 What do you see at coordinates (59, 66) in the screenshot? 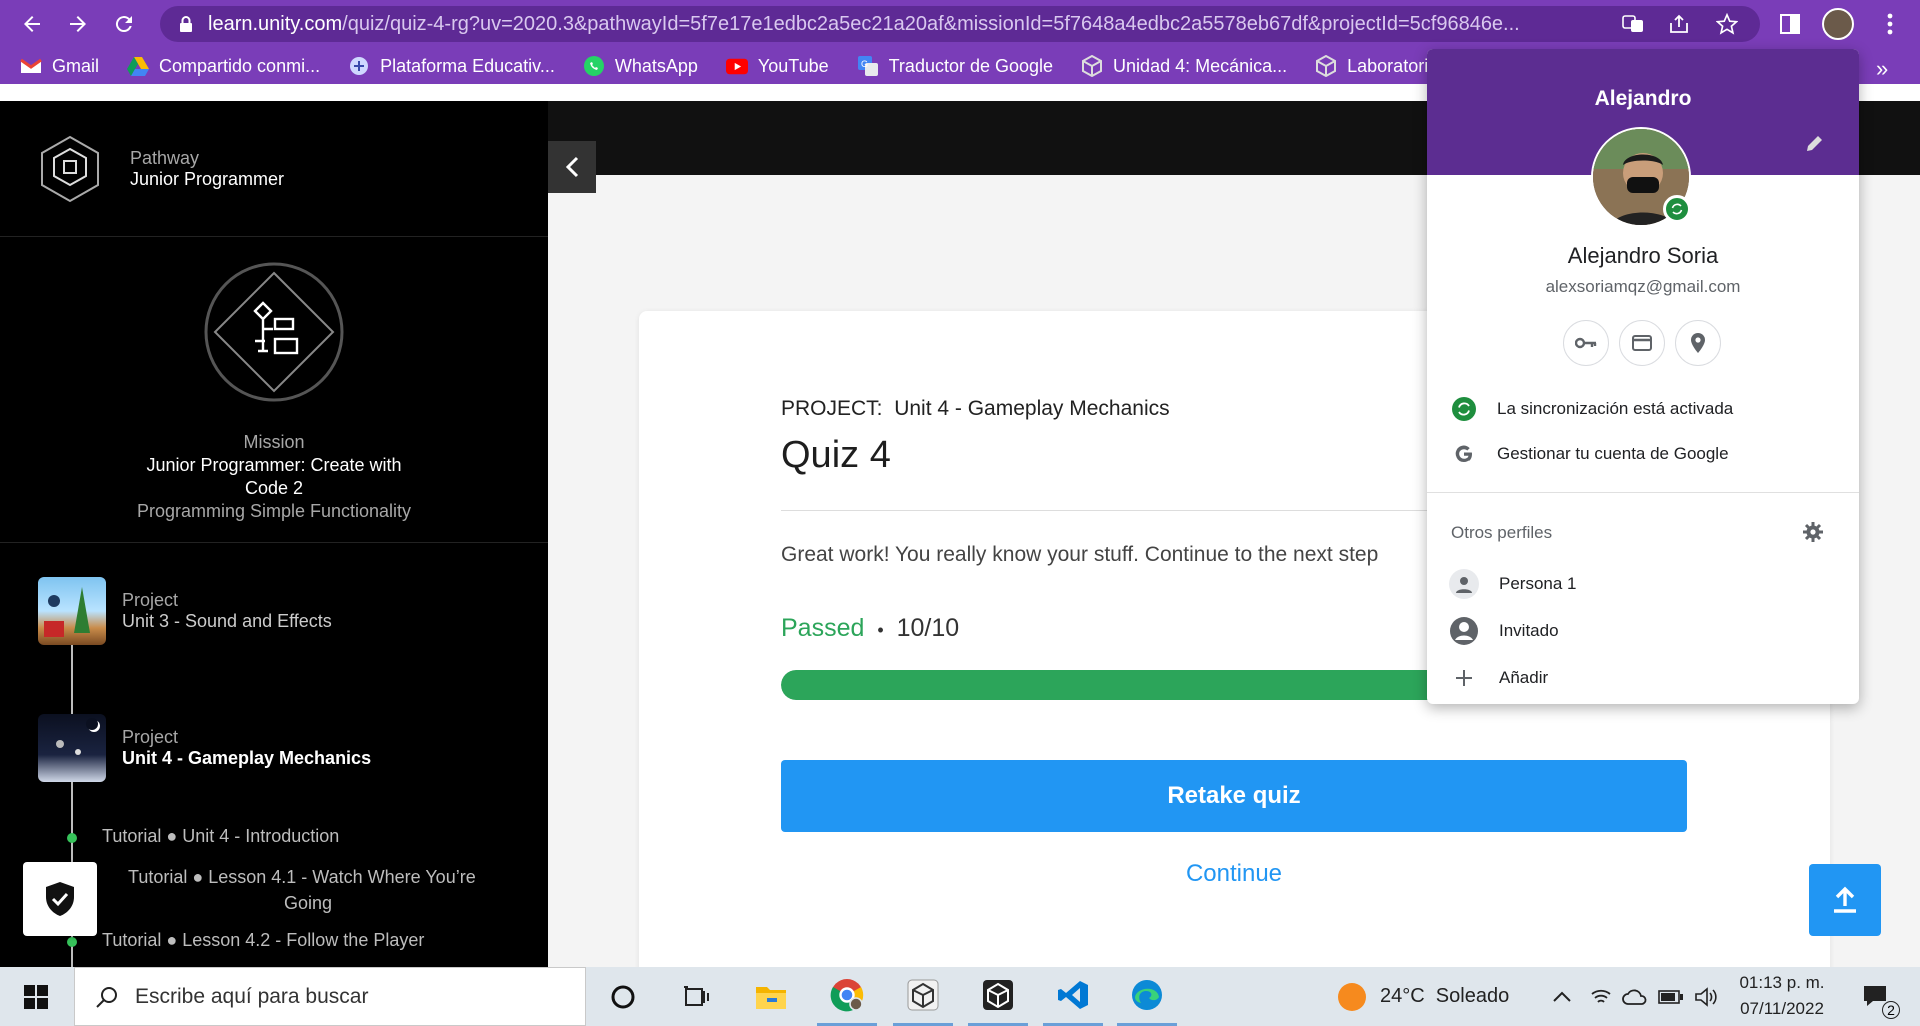
I see `bookmark-gmail: Gmail` at bounding box center [59, 66].